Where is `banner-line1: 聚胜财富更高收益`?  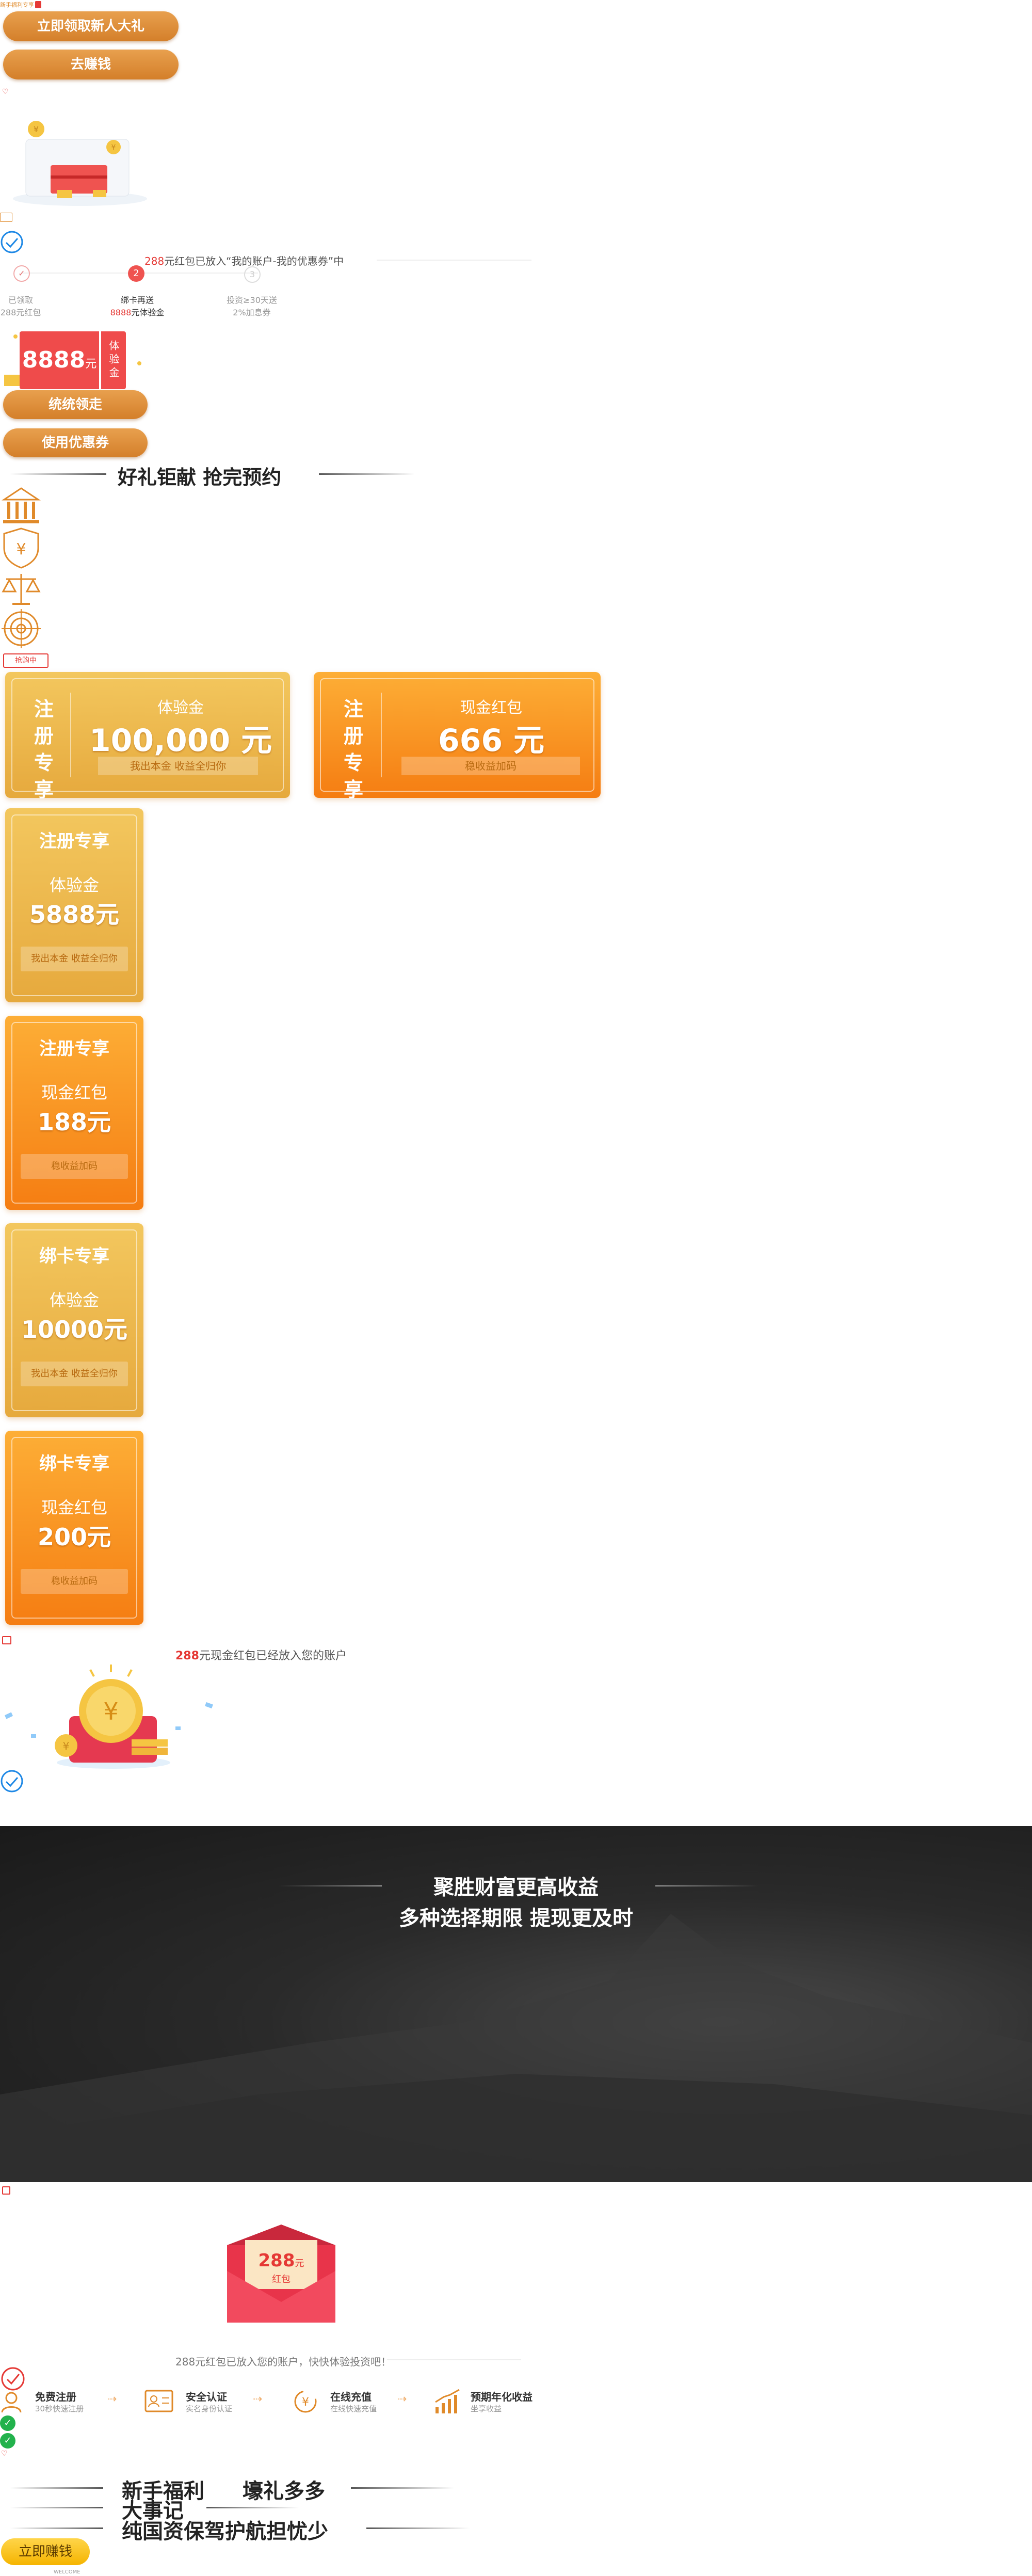
banner-line1: 聚胜财富更高收益 is located at coordinates (516, 1887).